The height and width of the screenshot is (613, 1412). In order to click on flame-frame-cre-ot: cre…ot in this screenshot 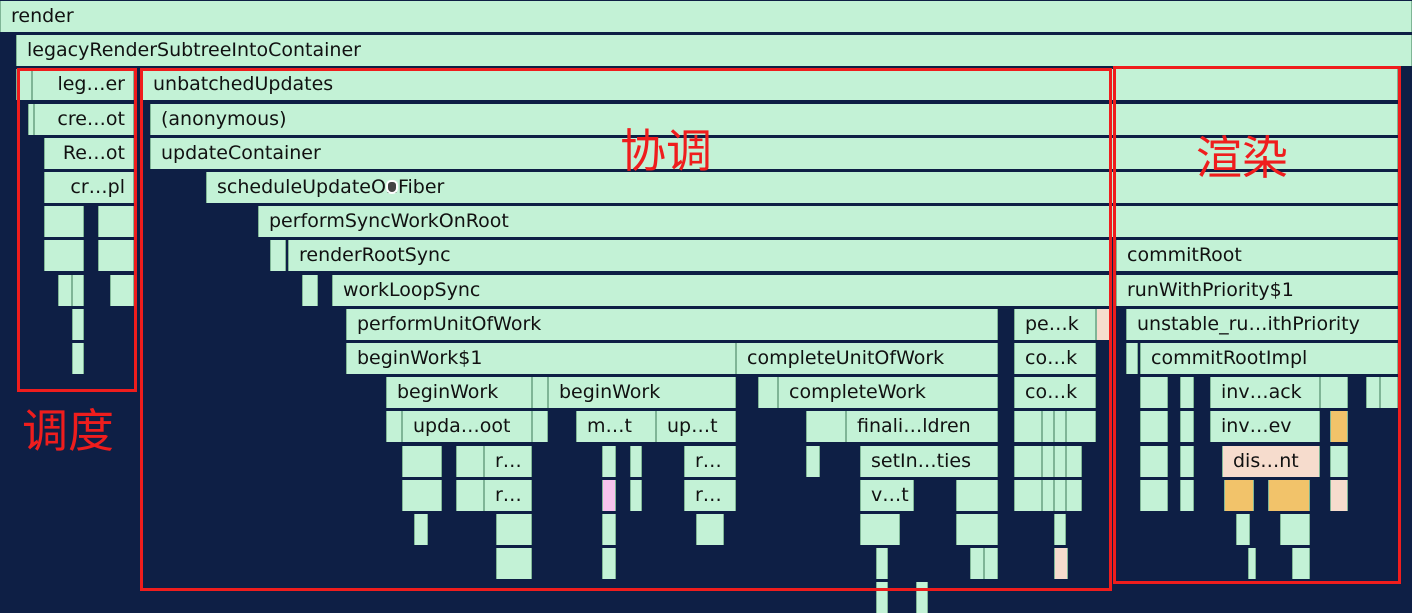, I will do `click(84, 119)`.